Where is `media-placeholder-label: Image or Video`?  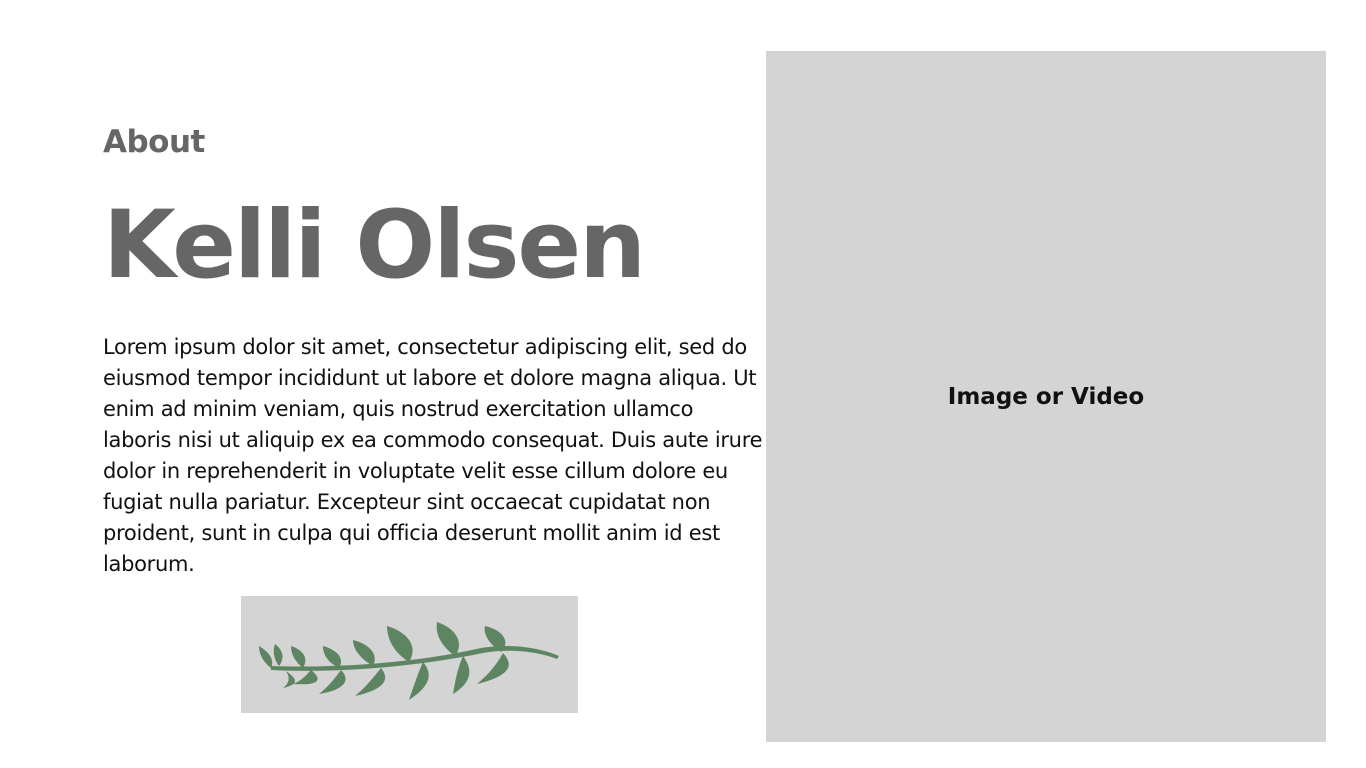 media-placeholder-label: Image or Video is located at coordinates (1046, 397).